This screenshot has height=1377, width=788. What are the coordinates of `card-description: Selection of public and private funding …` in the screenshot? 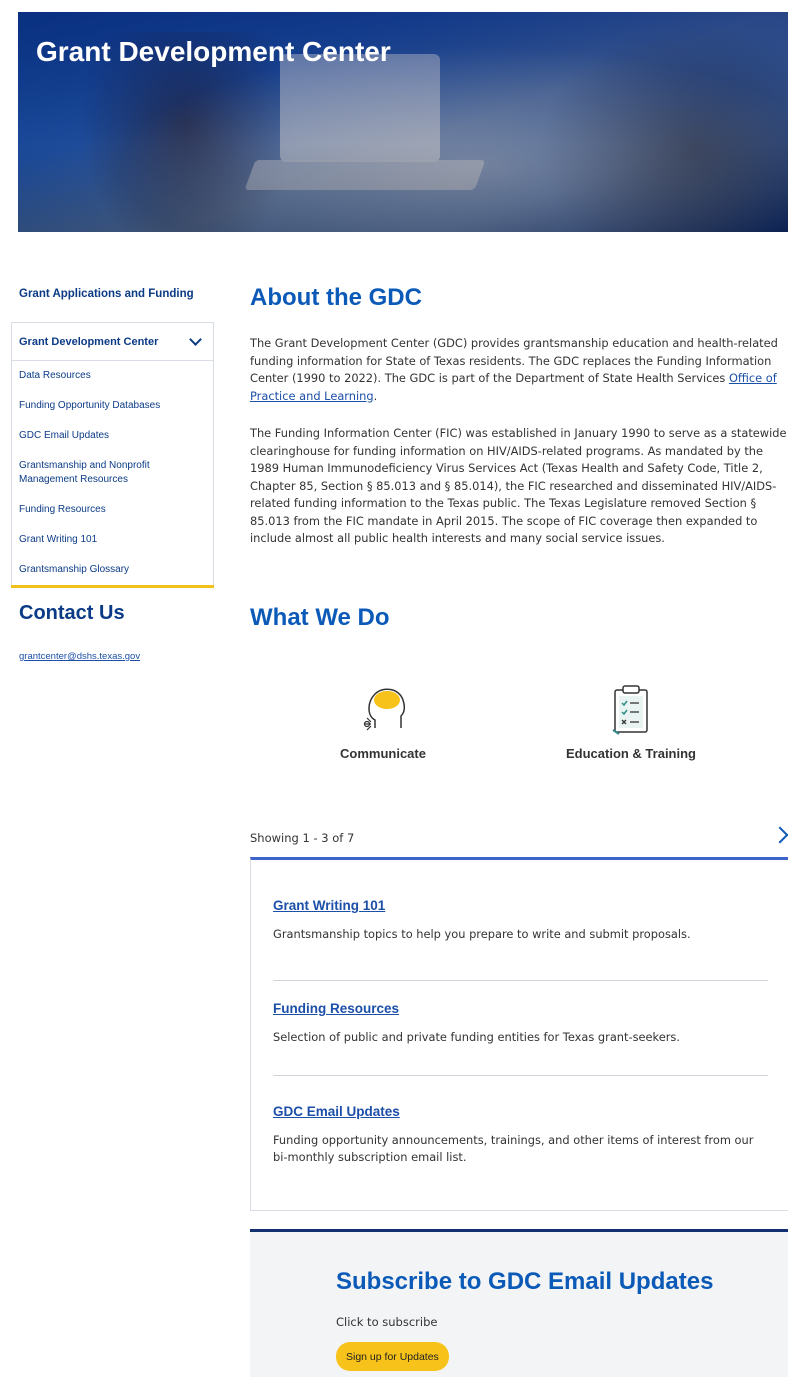 It's located at (476, 1037).